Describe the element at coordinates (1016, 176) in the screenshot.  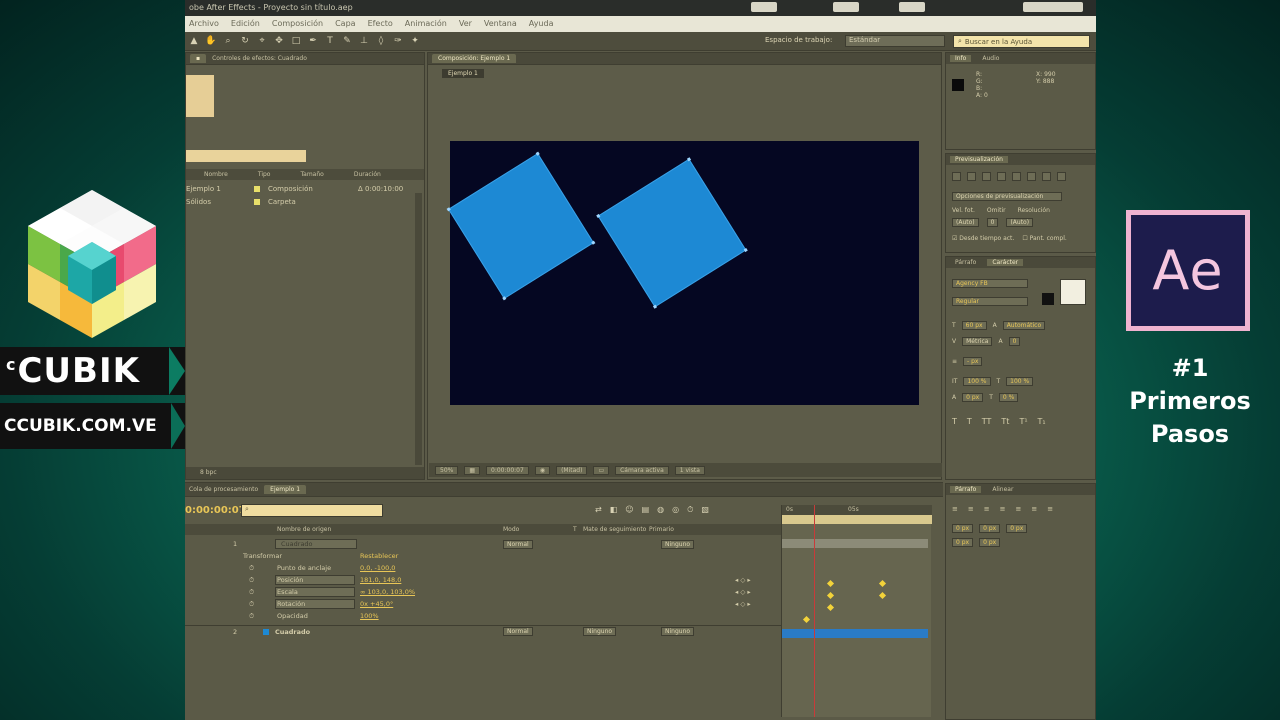
I see `last-frame-icon` at that location.